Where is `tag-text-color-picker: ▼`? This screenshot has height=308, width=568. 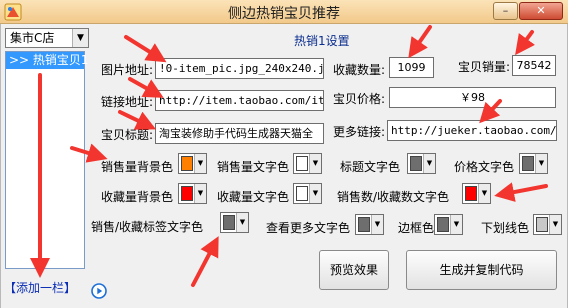
tag-text-color-picker: ▼ is located at coordinates (234, 222).